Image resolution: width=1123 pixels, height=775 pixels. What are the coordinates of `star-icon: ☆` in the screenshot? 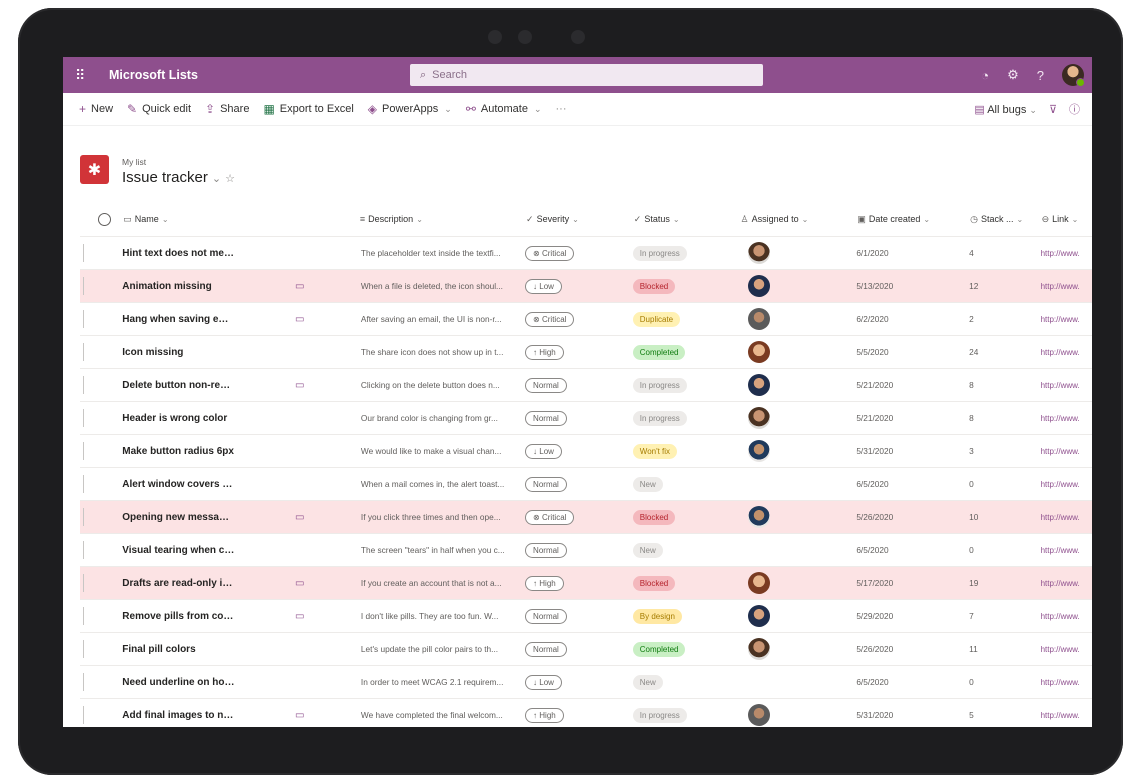 It's located at (230, 179).